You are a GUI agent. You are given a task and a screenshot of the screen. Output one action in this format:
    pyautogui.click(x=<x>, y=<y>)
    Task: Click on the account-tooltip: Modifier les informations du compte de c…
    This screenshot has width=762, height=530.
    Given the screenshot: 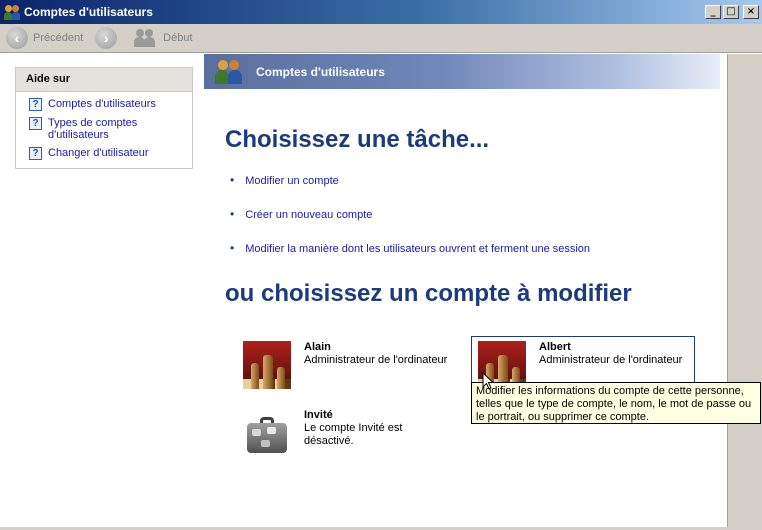 What is the action you would take?
    pyautogui.click(x=616, y=403)
    